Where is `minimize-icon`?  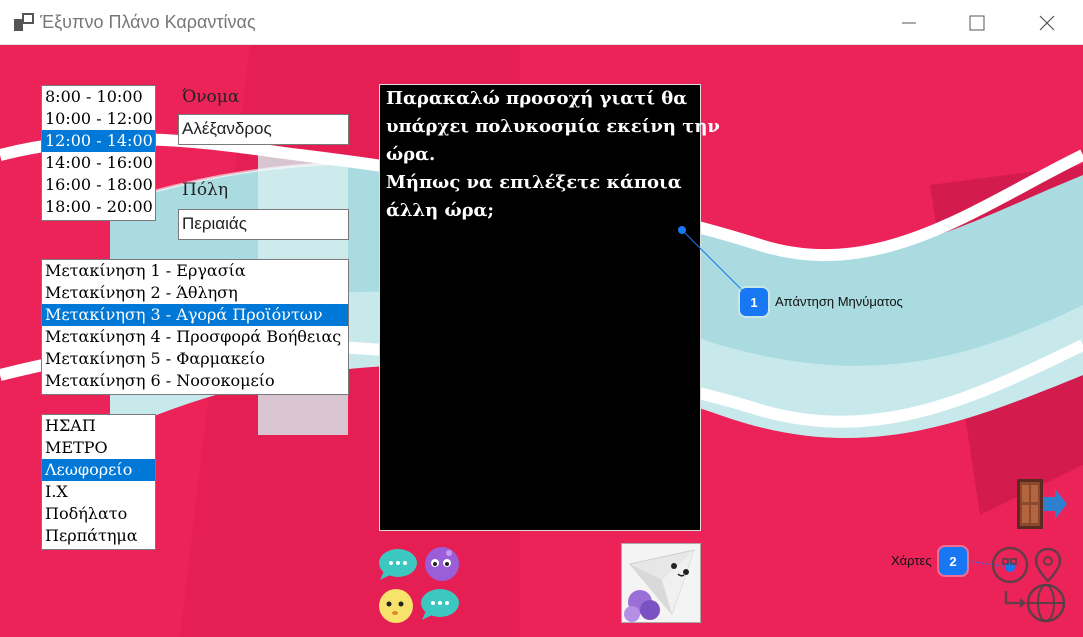
minimize-icon is located at coordinates (909, 22).